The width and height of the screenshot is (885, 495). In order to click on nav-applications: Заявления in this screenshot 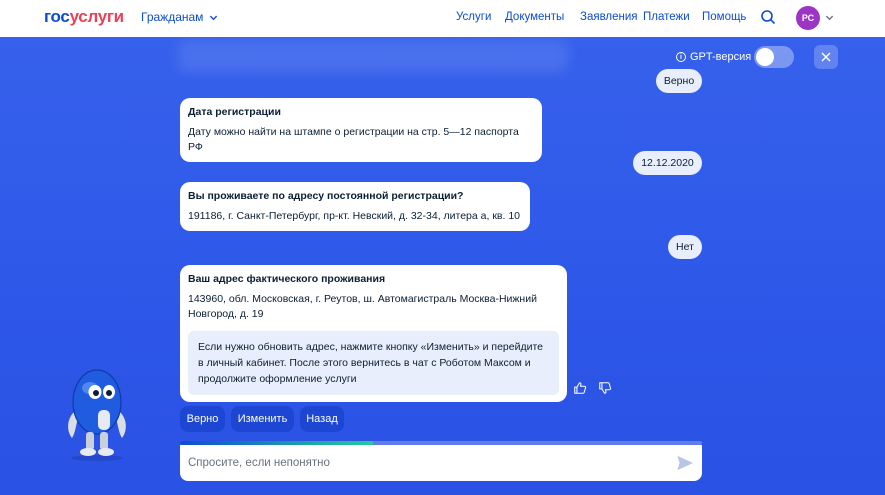, I will do `click(609, 17)`.